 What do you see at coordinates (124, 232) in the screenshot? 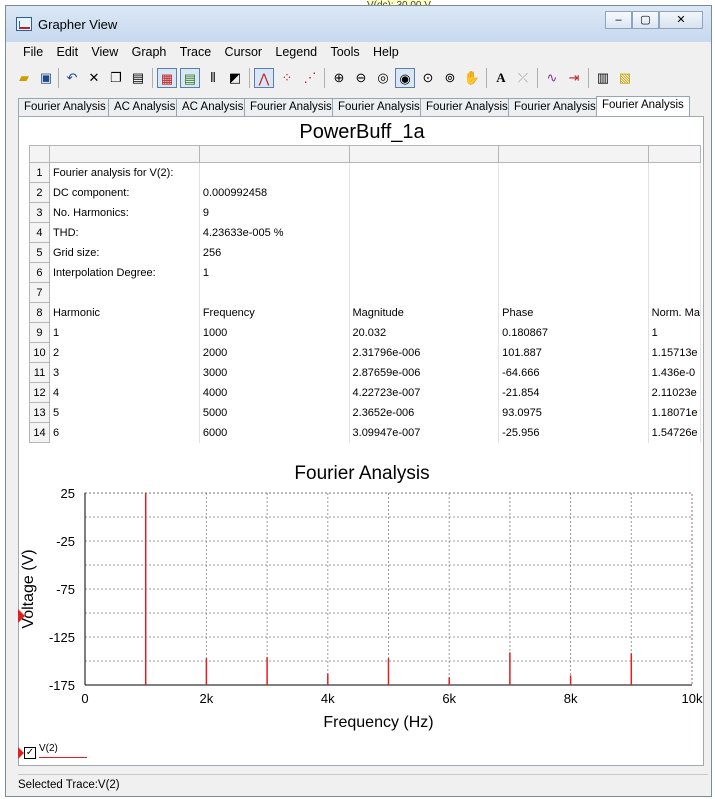
I see `table-cell: THD:` at bounding box center [124, 232].